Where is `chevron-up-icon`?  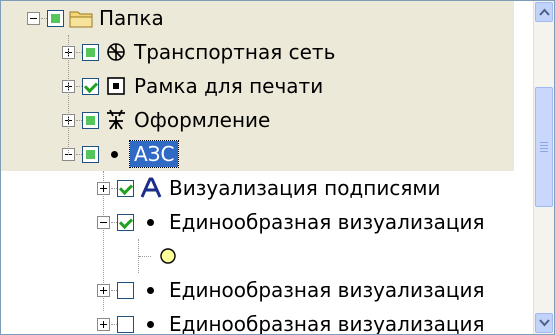 chevron-up-icon is located at coordinates (544, 12).